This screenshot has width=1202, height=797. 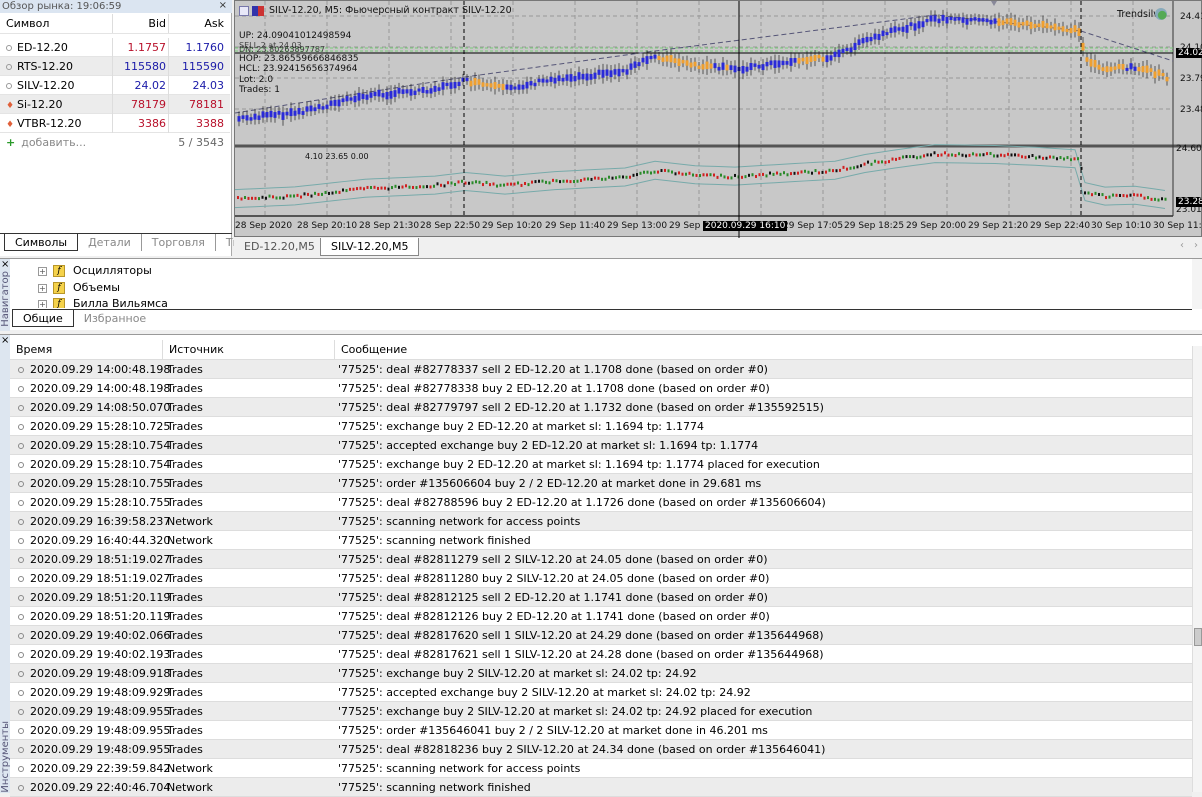 I want to click on time-value: 2020.09.29 16:40:44.320, so click(x=100, y=540).